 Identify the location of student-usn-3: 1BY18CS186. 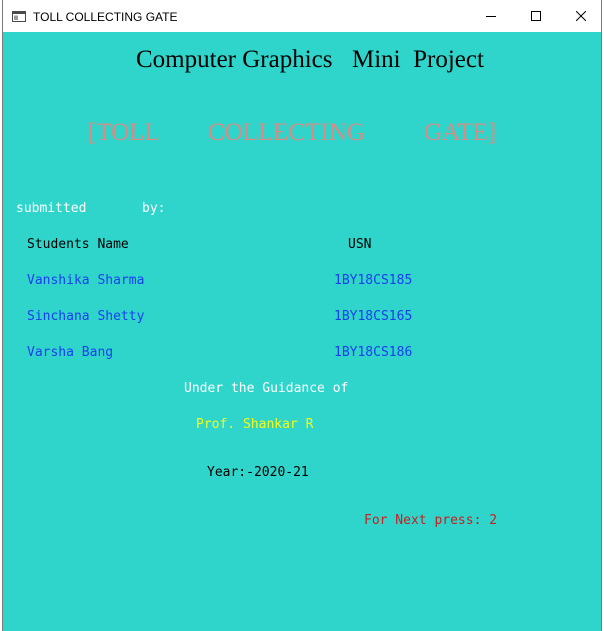
(373, 352).